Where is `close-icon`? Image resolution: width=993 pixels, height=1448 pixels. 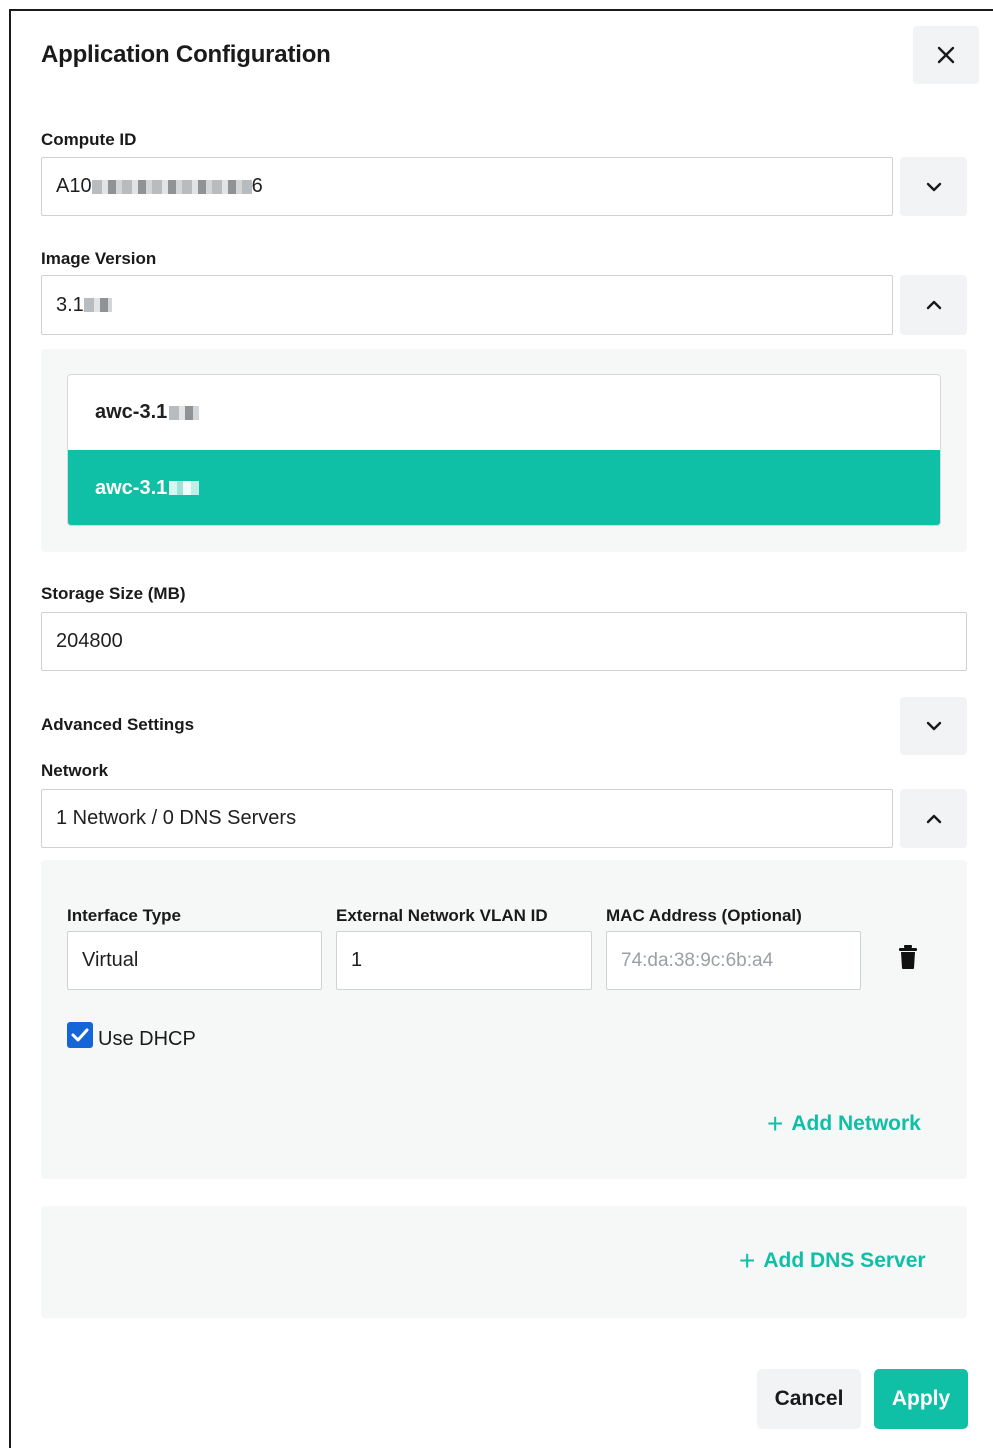 close-icon is located at coordinates (946, 55).